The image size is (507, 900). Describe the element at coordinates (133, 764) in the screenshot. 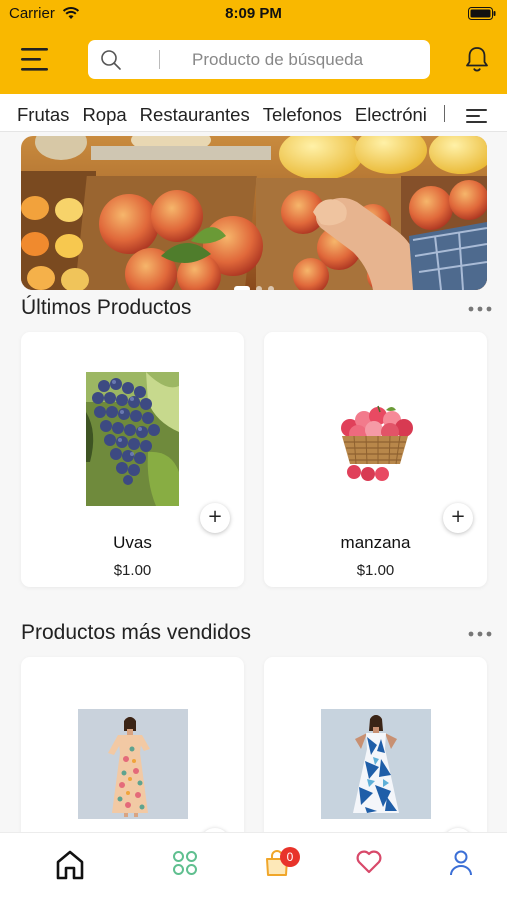

I see `floral-dress-image` at that location.